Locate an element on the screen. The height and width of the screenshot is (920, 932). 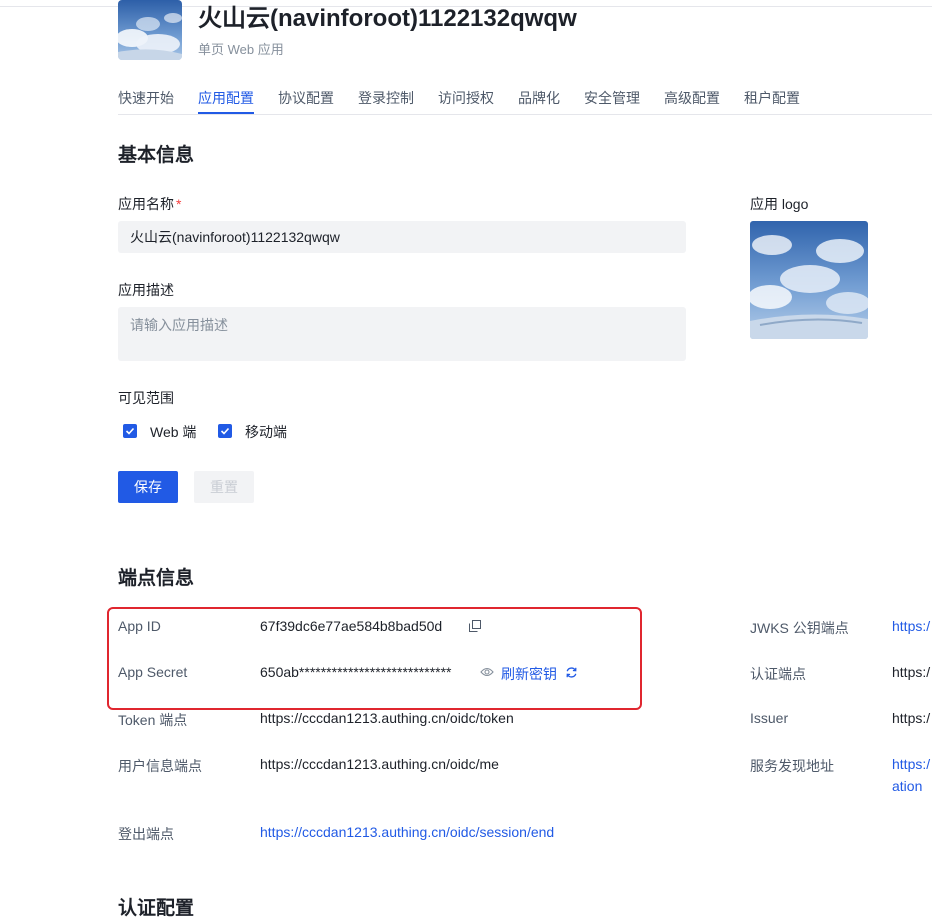
logout-endpoint-label: 登出端点 is located at coordinates (146, 834).